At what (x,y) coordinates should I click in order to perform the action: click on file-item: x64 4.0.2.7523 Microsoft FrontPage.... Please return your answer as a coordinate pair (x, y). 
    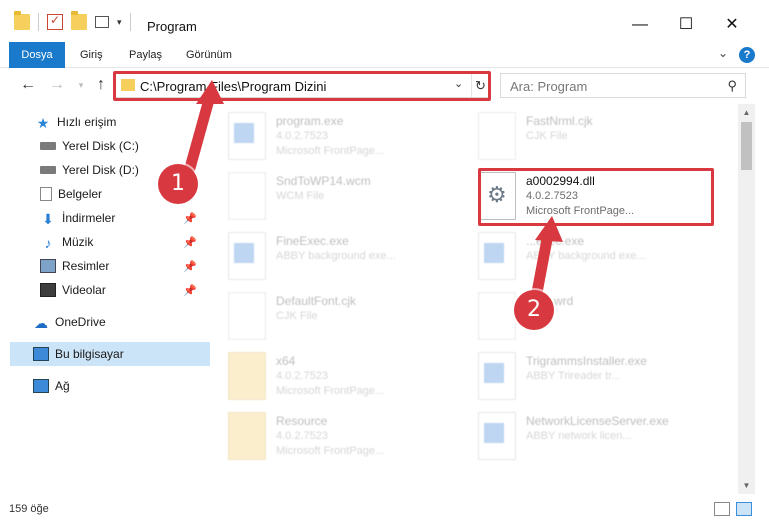
    Looking at the image, I should click on (335, 375).